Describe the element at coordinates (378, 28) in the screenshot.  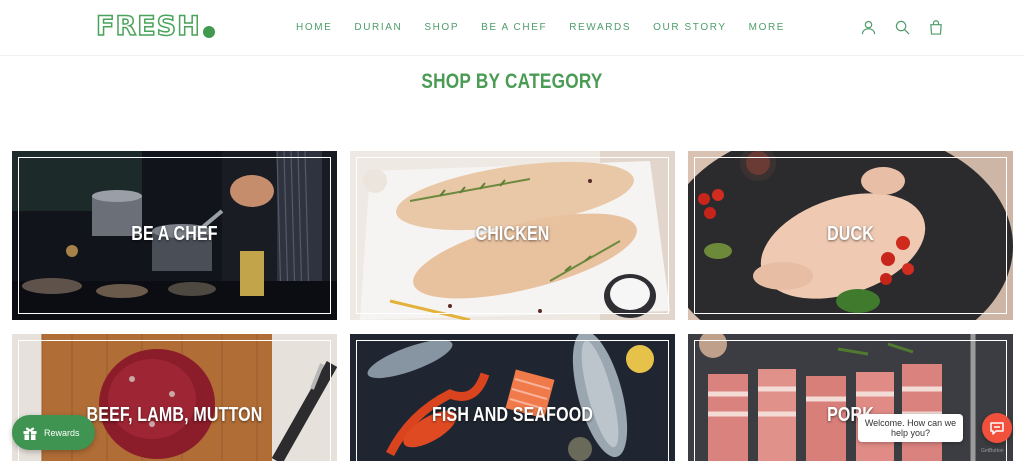
I see `nav-item-durian: DURIAN` at that location.